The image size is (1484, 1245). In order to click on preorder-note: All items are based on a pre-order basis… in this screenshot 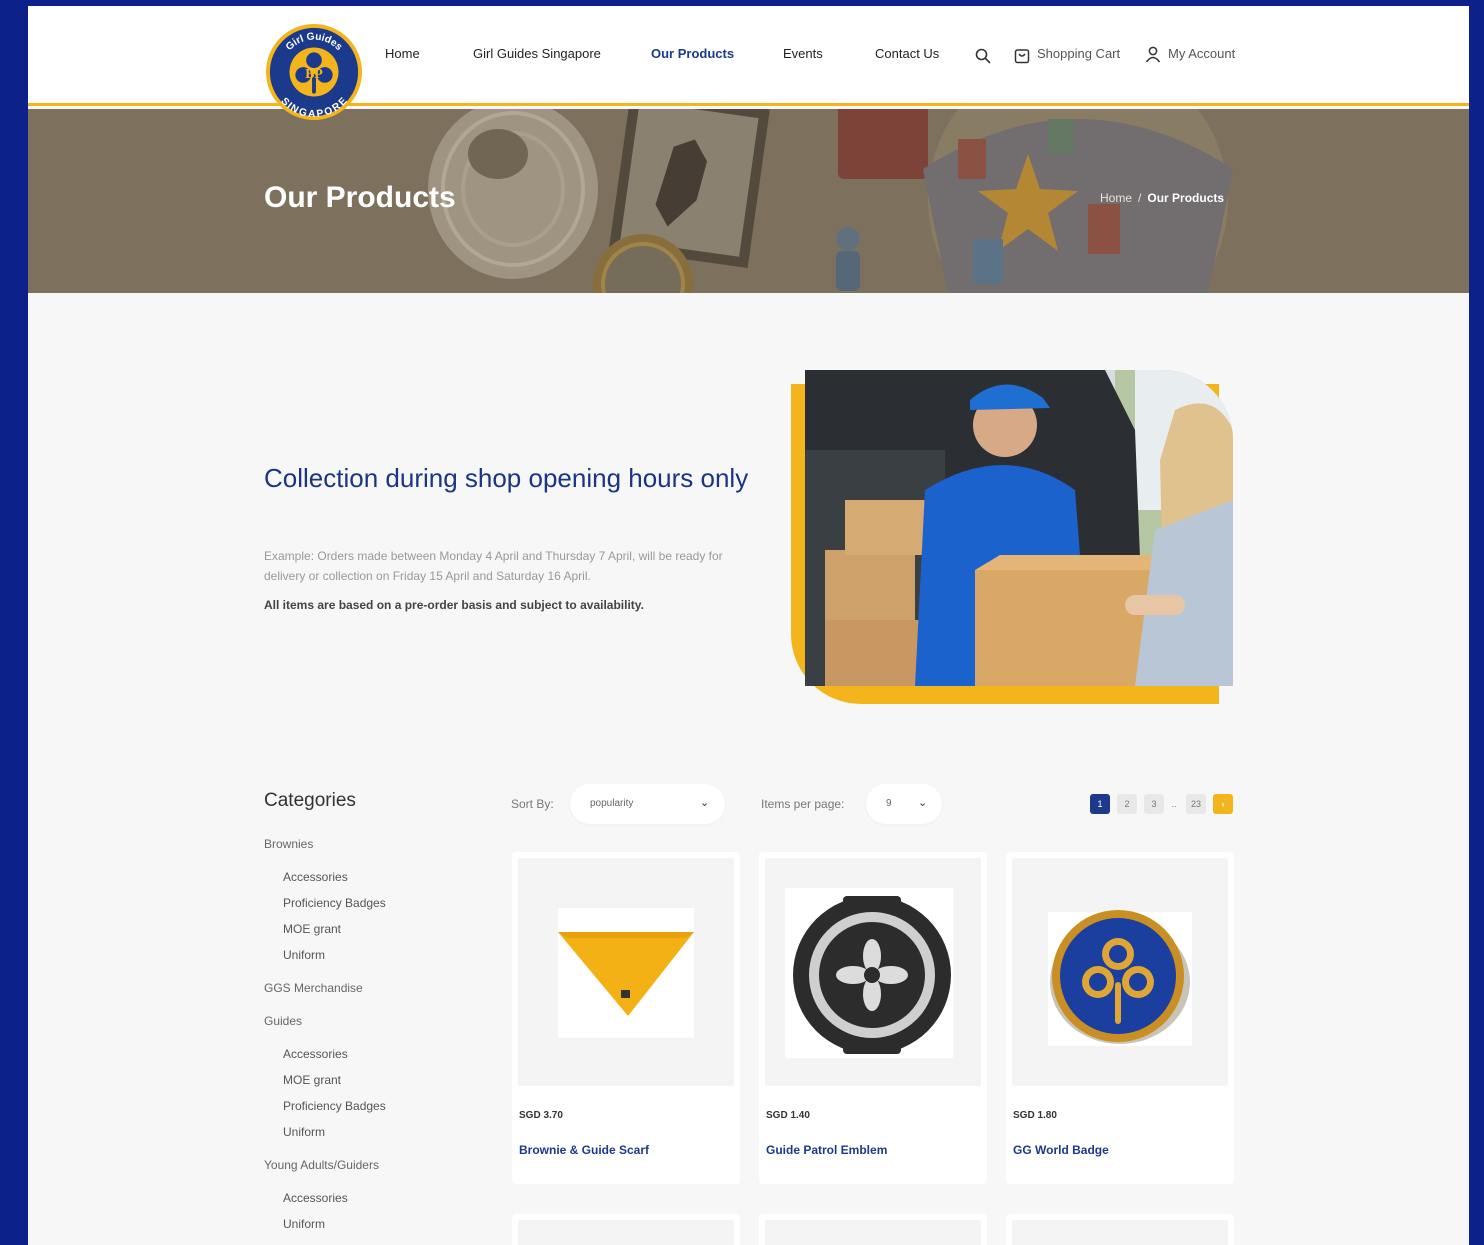, I will do `click(454, 605)`.